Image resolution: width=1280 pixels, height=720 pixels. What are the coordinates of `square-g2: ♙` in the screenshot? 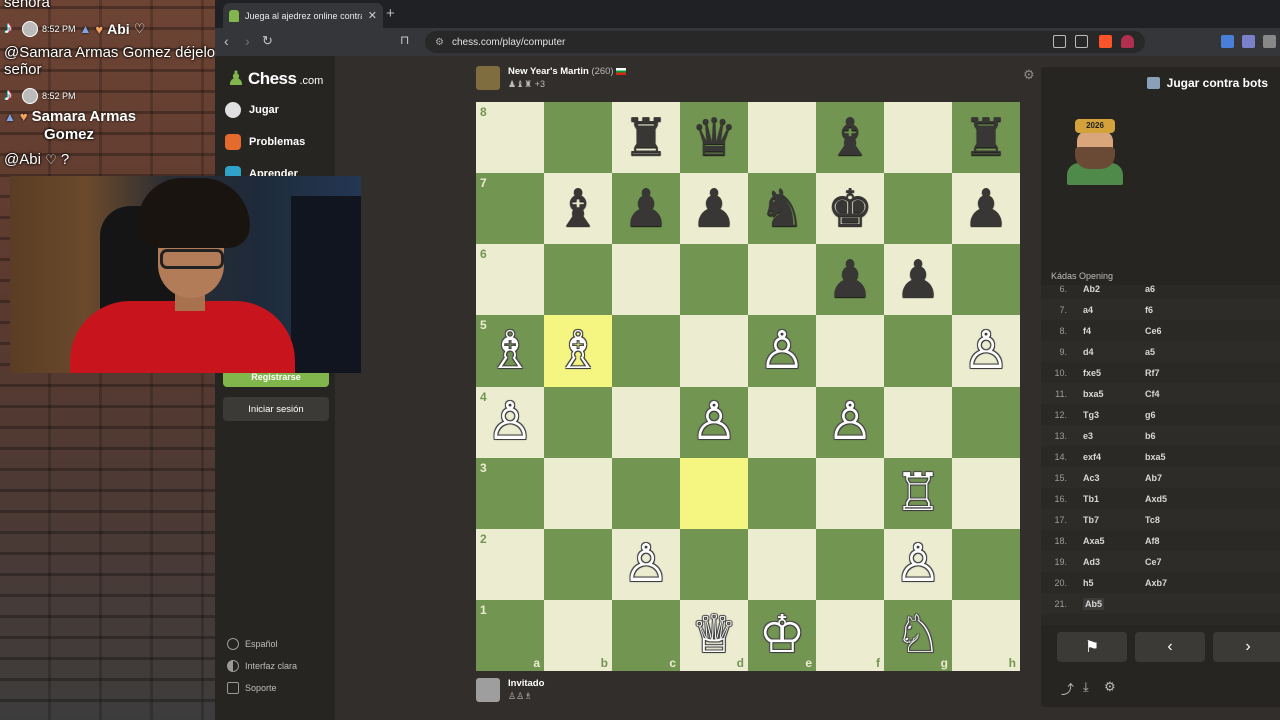 It's located at (918, 564).